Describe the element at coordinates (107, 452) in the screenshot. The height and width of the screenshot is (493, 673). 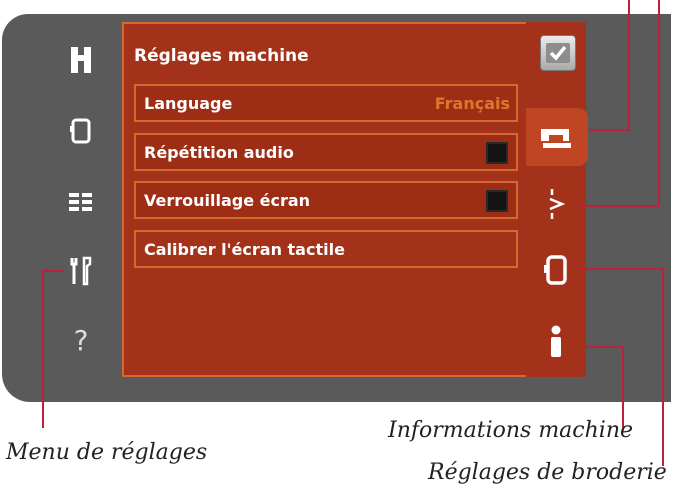
I see `caption-settings-menu: Menu de réglages` at that location.